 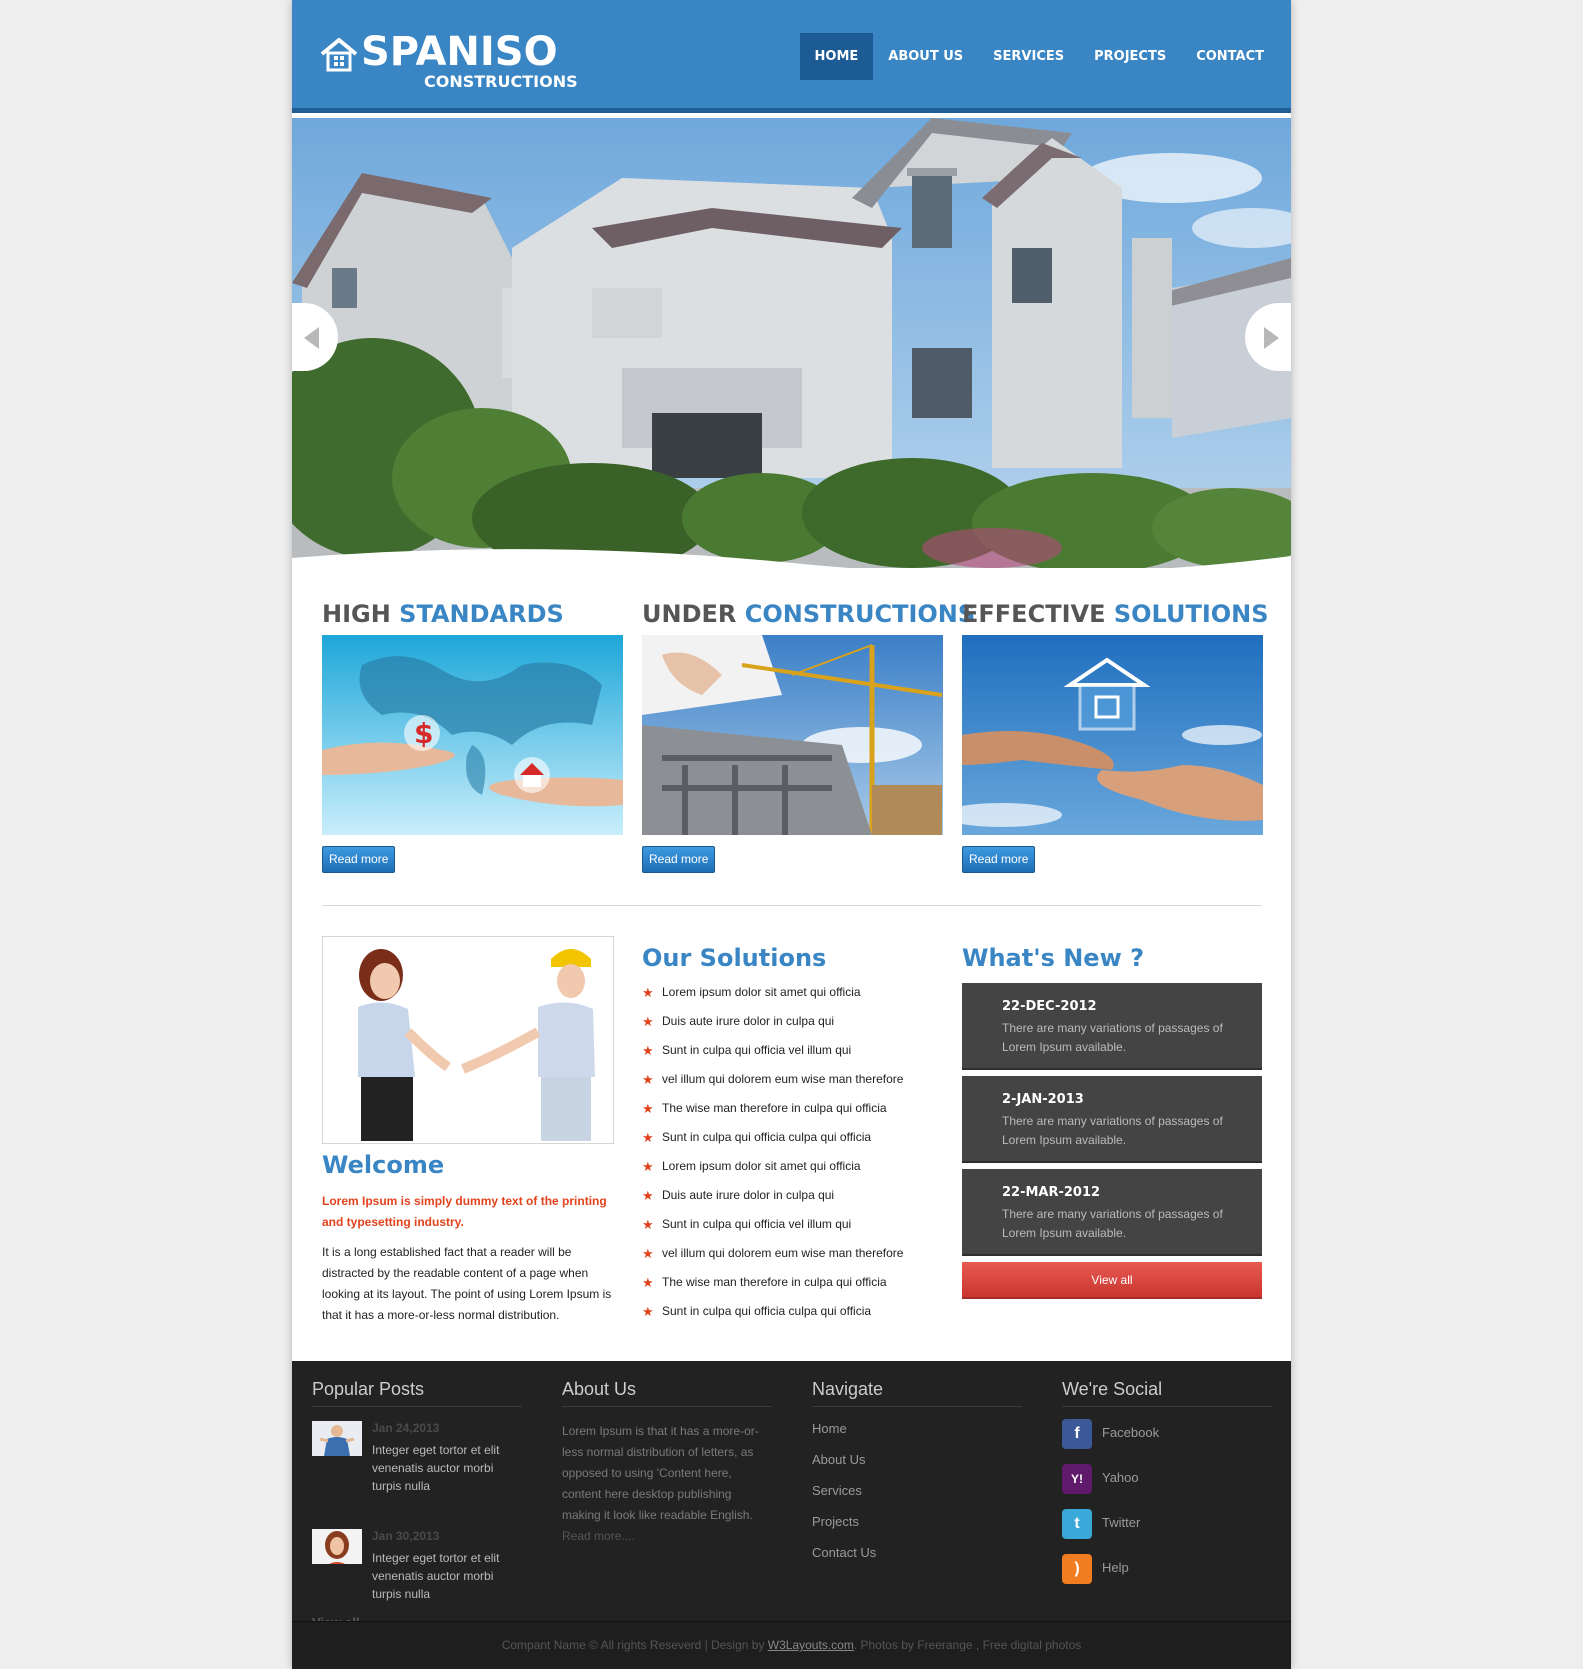 I want to click on nav-contact: CONTACT, so click(x=1230, y=56).